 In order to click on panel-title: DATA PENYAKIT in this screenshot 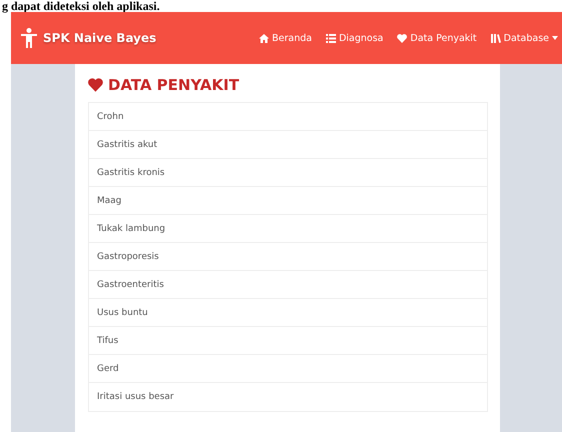, I will do `click(174, 85)`.